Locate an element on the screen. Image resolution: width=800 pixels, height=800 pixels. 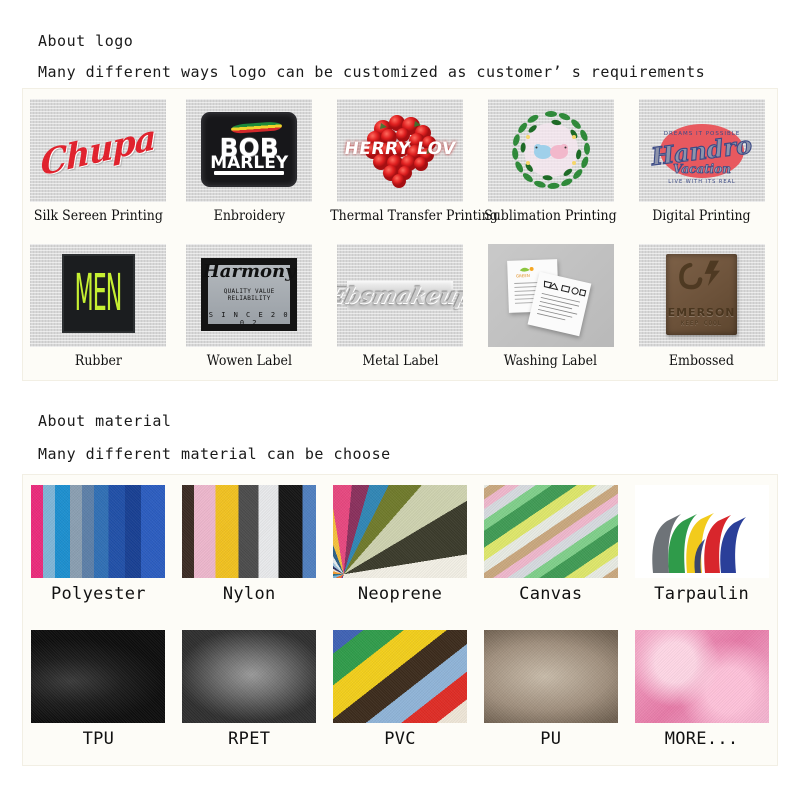
svg-text: Vacation is located at coordinates (702, 169).